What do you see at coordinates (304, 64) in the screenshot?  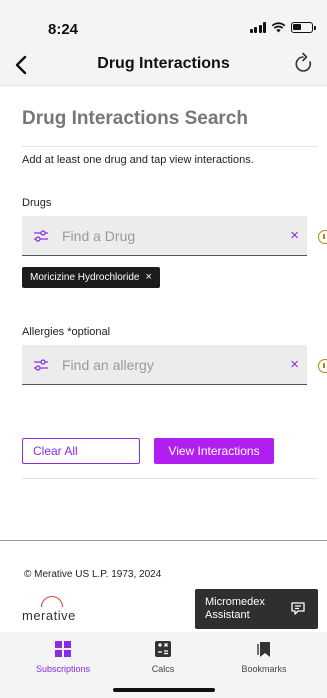 I see `refresh-icon` at bounding box center [304, 64].